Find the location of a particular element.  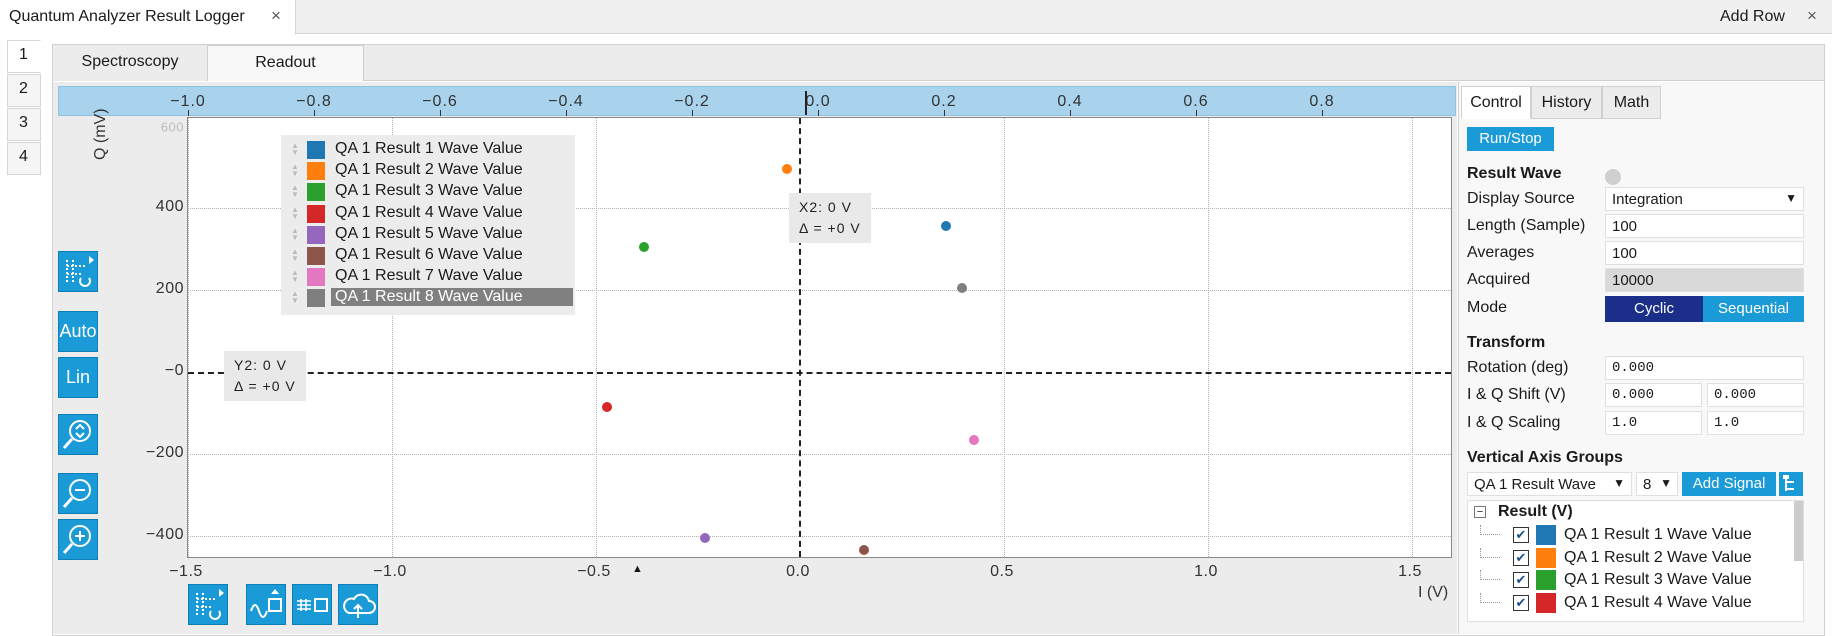

zoom-fit-icon is located at coordinates (76, 434).